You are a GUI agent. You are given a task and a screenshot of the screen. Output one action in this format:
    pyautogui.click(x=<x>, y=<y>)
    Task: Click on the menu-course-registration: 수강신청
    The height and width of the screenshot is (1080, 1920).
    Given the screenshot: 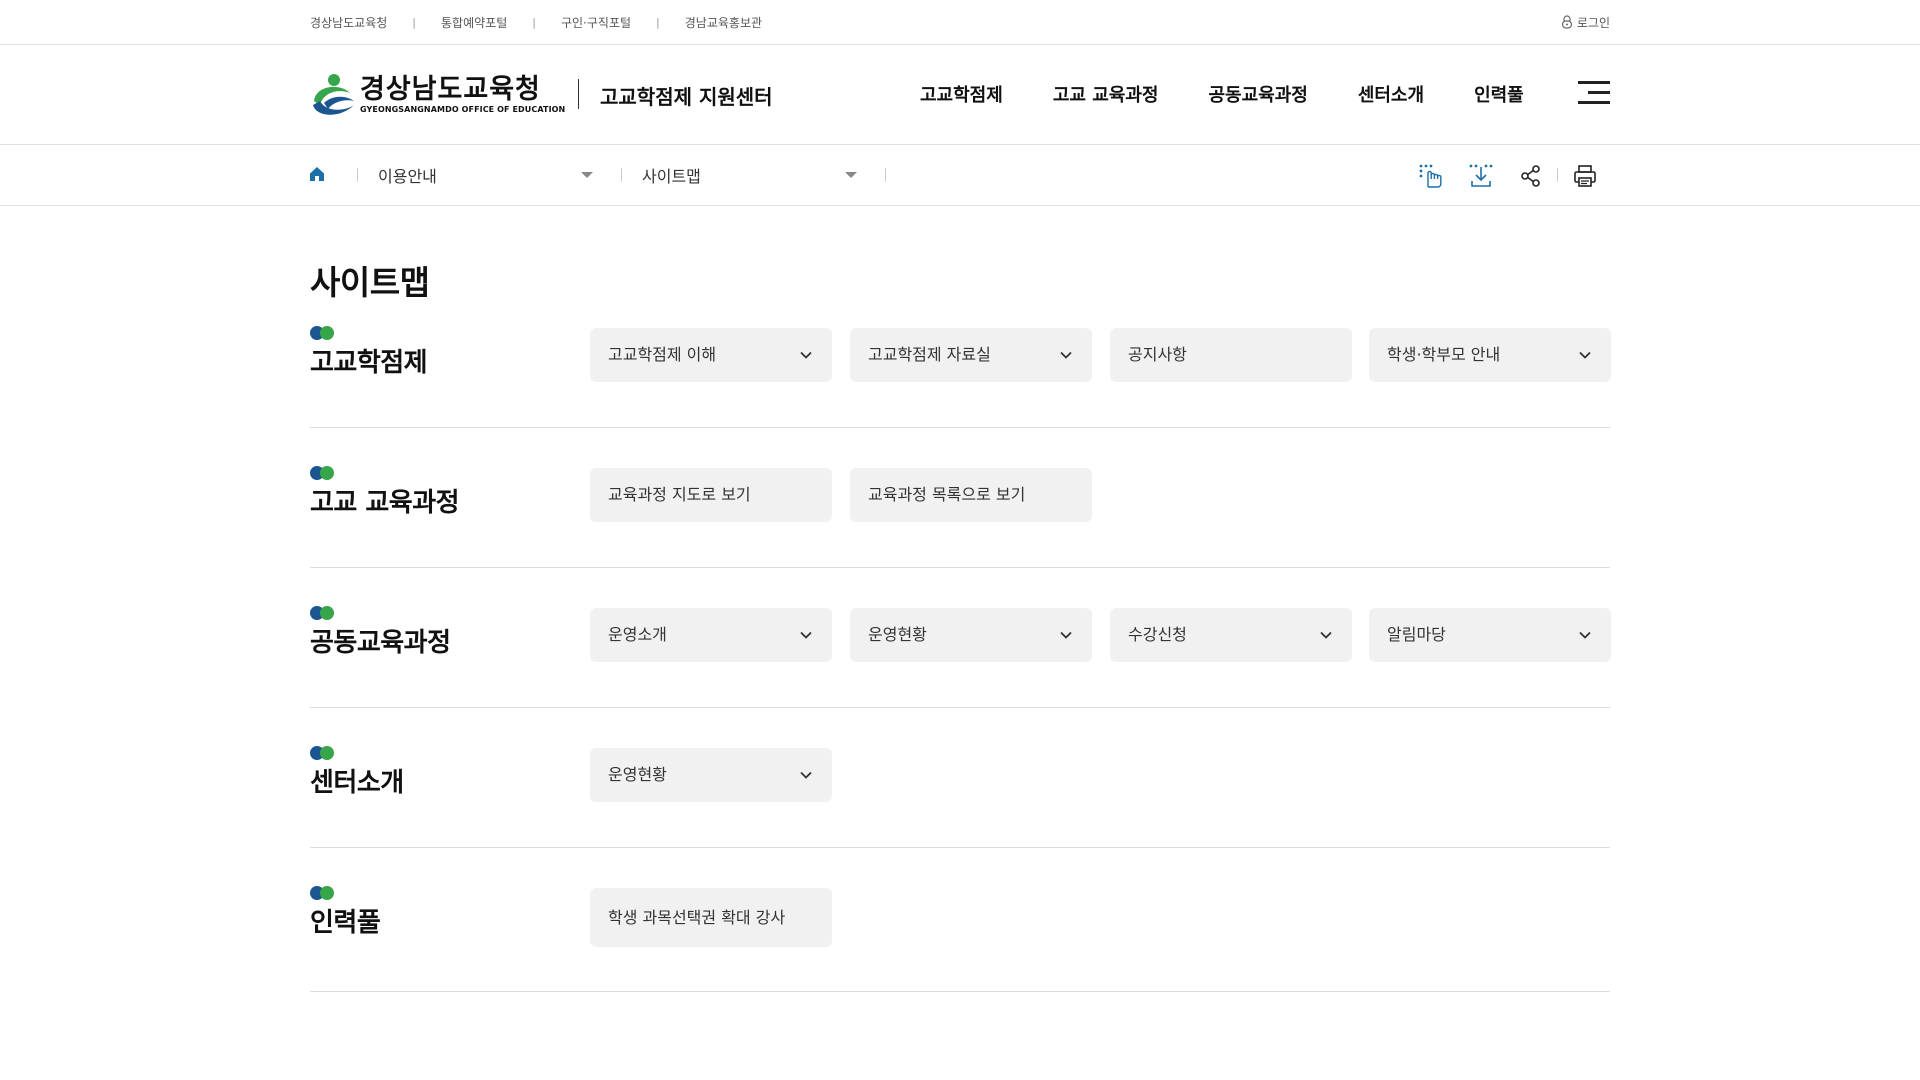 What is the action you would take?
    pyautogui.click(x=1231, y=635)
    